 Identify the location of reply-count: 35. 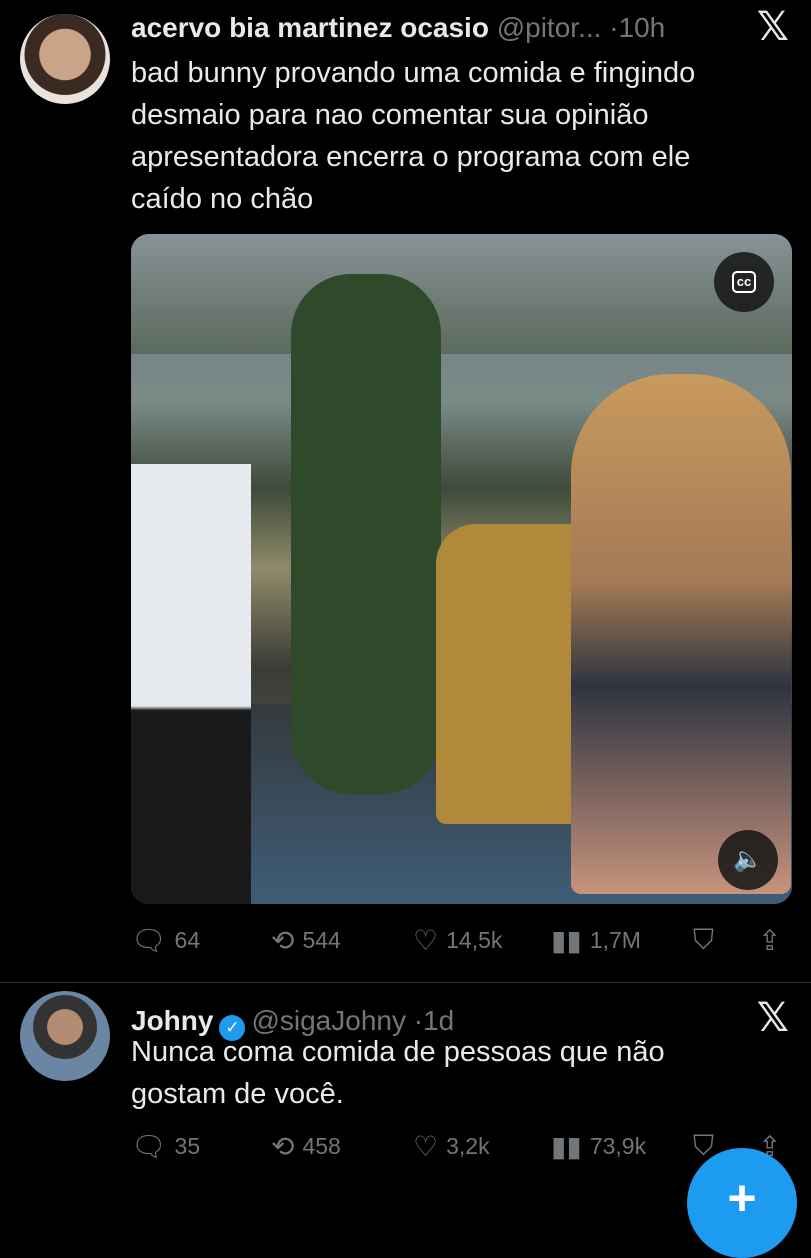
(187, 1145).